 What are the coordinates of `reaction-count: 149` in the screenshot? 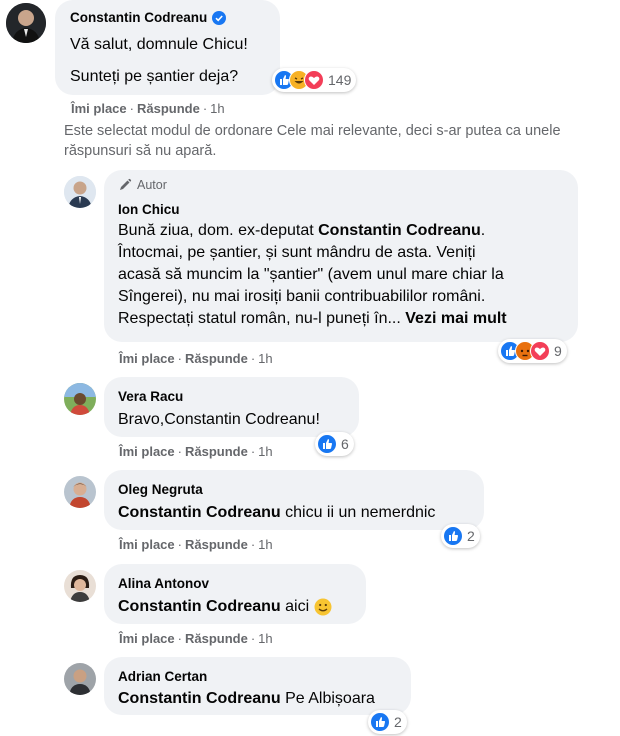 It's located at (340, 80).